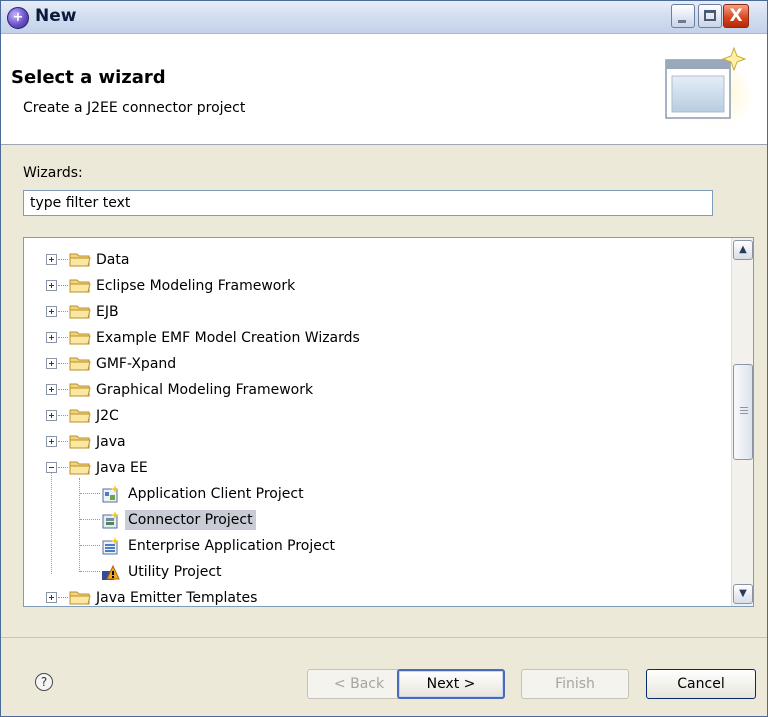 Image resolution: width=768 pixels, height=717 pixels. What do you see at coordinates (232, 546) in the screenshot?
I see `tree-item-label: Enterprise Application Project` at bounding box center [232, 546].